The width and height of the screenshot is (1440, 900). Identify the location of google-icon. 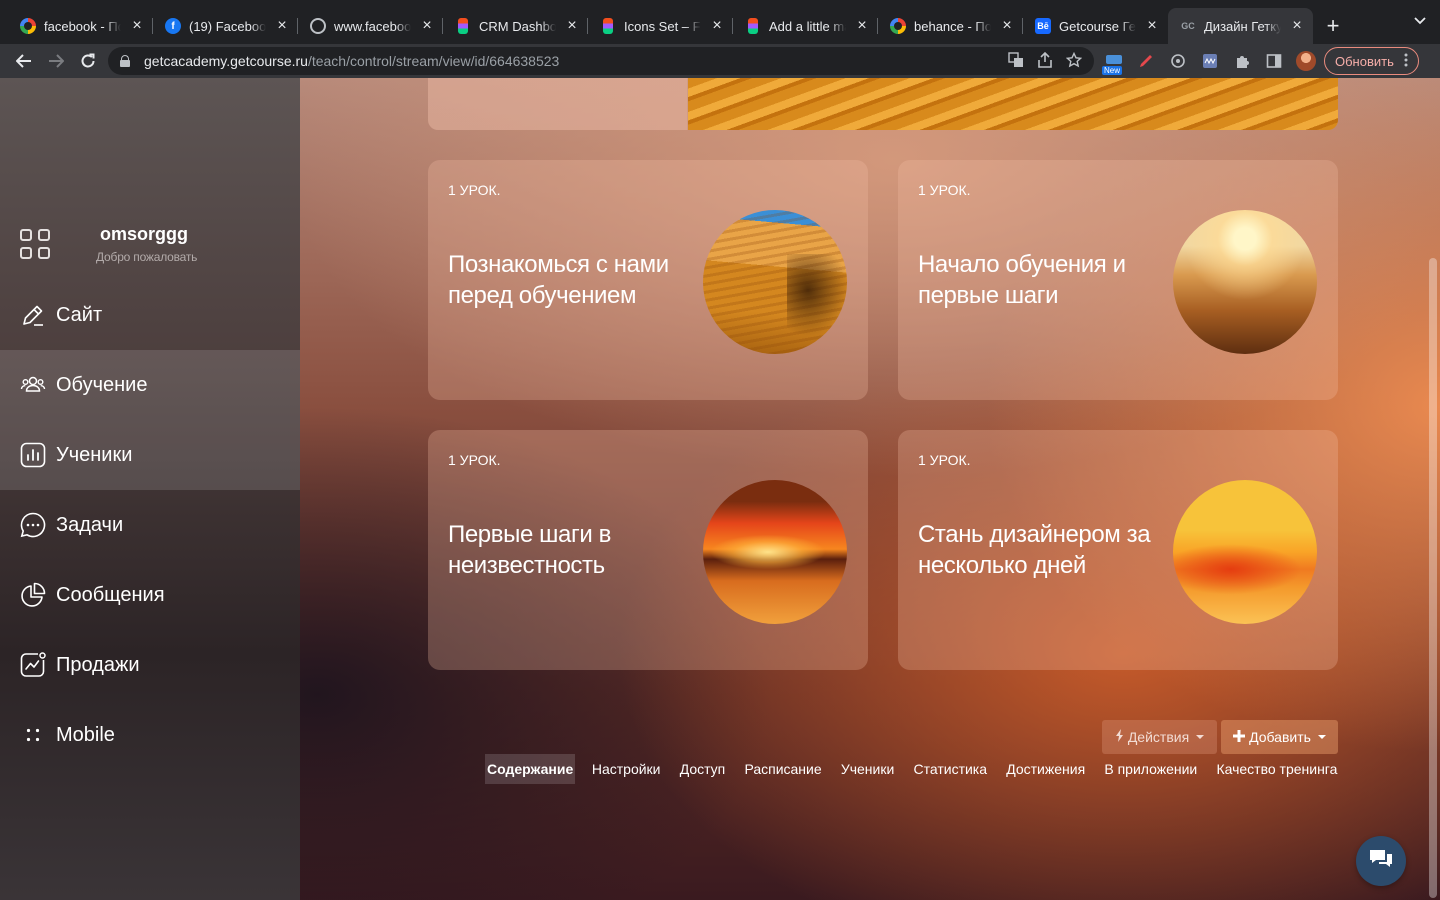
(898, 26).